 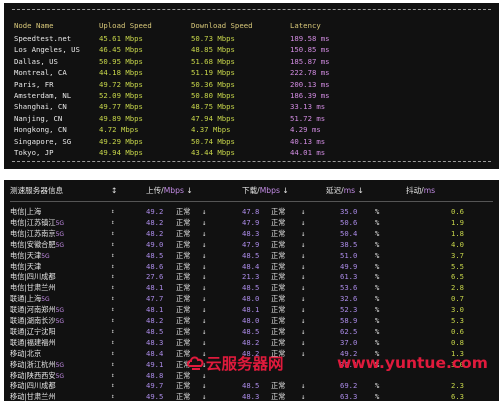 What do you see at coordinates (40, 73) in the screenshot?
I see `cell-node-name: Montreal, CA` at bounding box center [40, 73].